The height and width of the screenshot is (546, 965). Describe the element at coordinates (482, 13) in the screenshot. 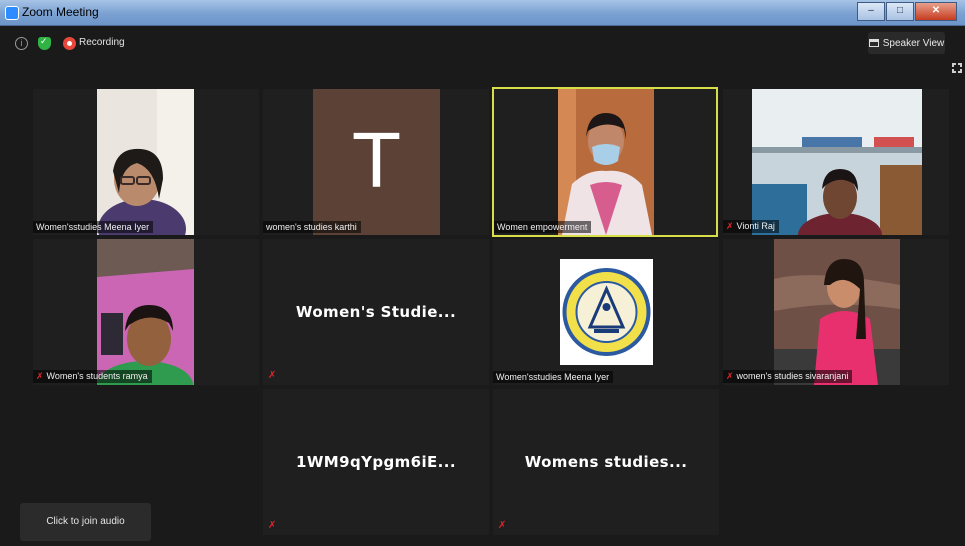

I see `window-titlebar: Zoom Meeting – □ ✕` at that location.